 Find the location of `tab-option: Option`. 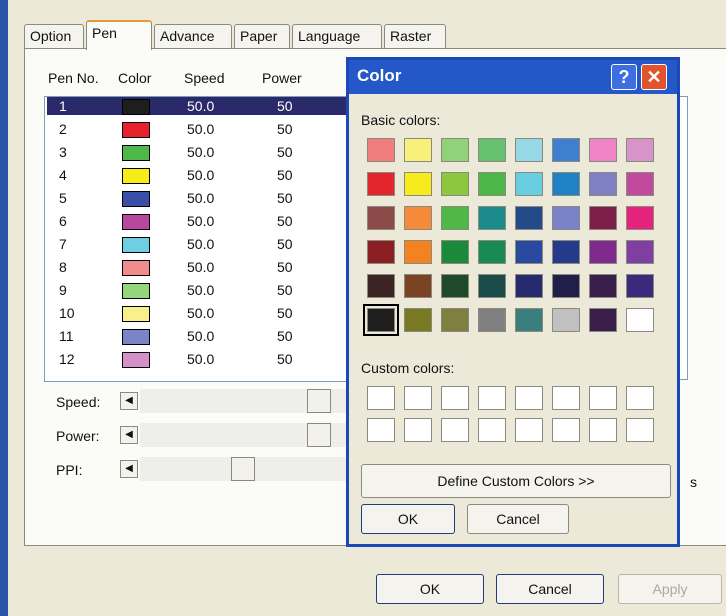

tab-option: Option is located at coordinates (54, 36).